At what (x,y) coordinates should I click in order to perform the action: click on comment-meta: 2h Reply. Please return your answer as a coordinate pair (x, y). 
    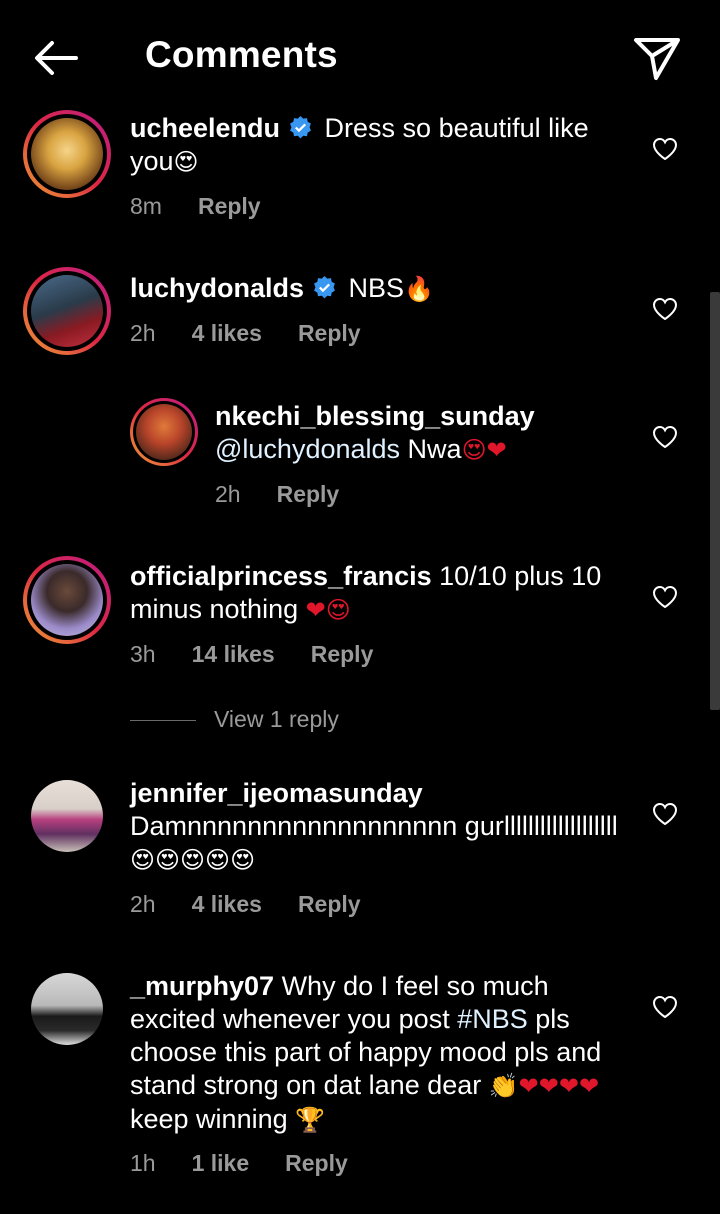
    Looking at the image, I should click on (295, 494).